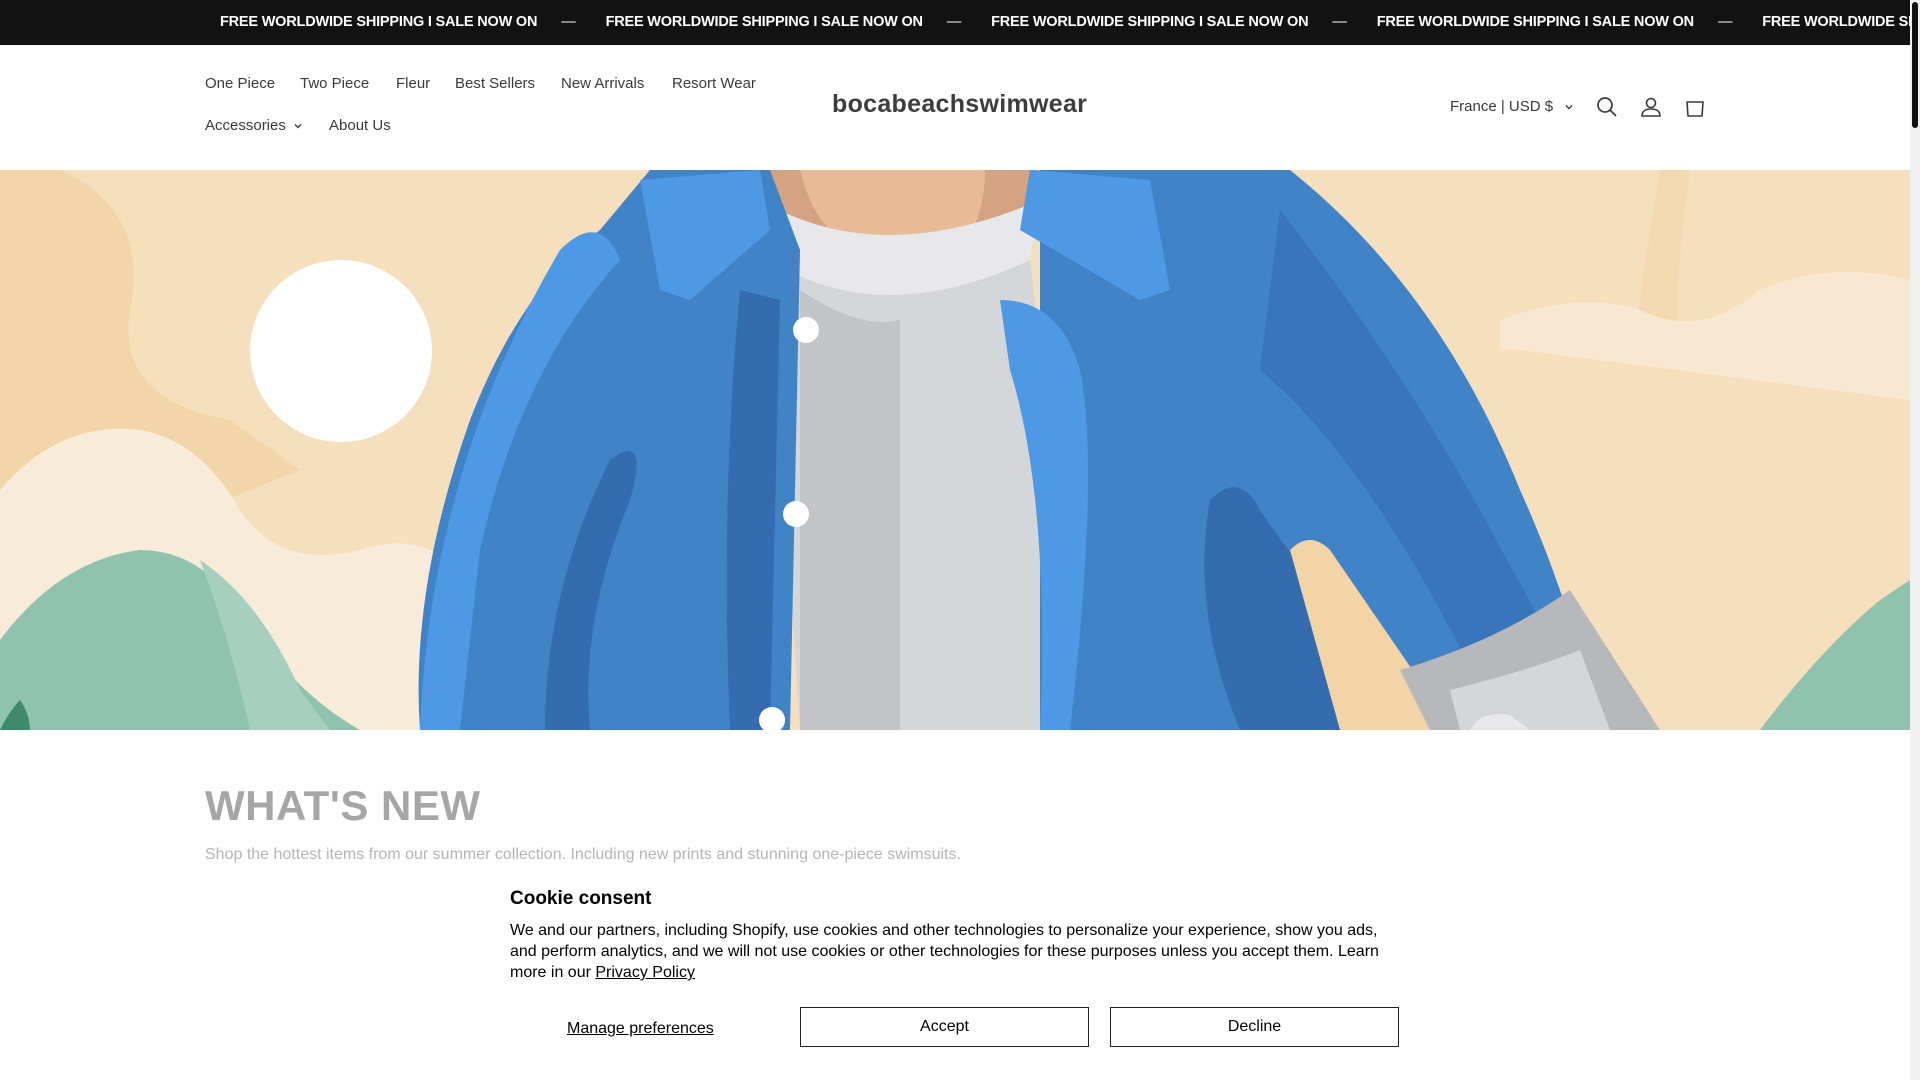 This screenshot has height=1080, width=1920. I want to click on nav-item-best-sellers: Best Sellers, so click(495, 83).